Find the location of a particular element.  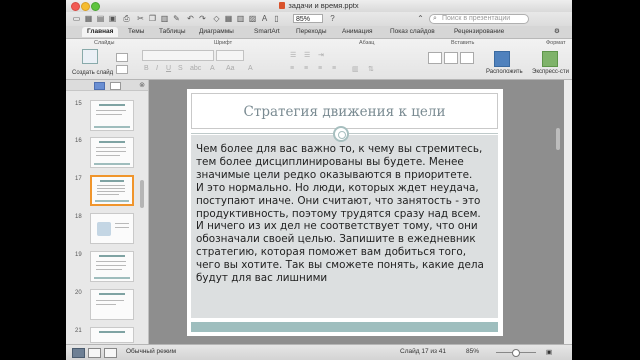

zoom-slider-knob is located at coordinates (516, 353).